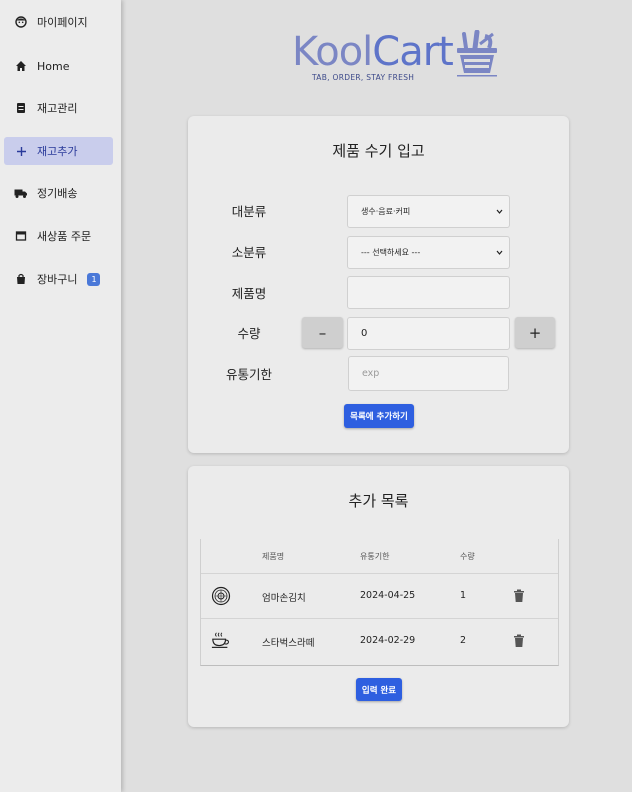  I want to click on sidebar-item-label: 재고관리, so click(57, 108).